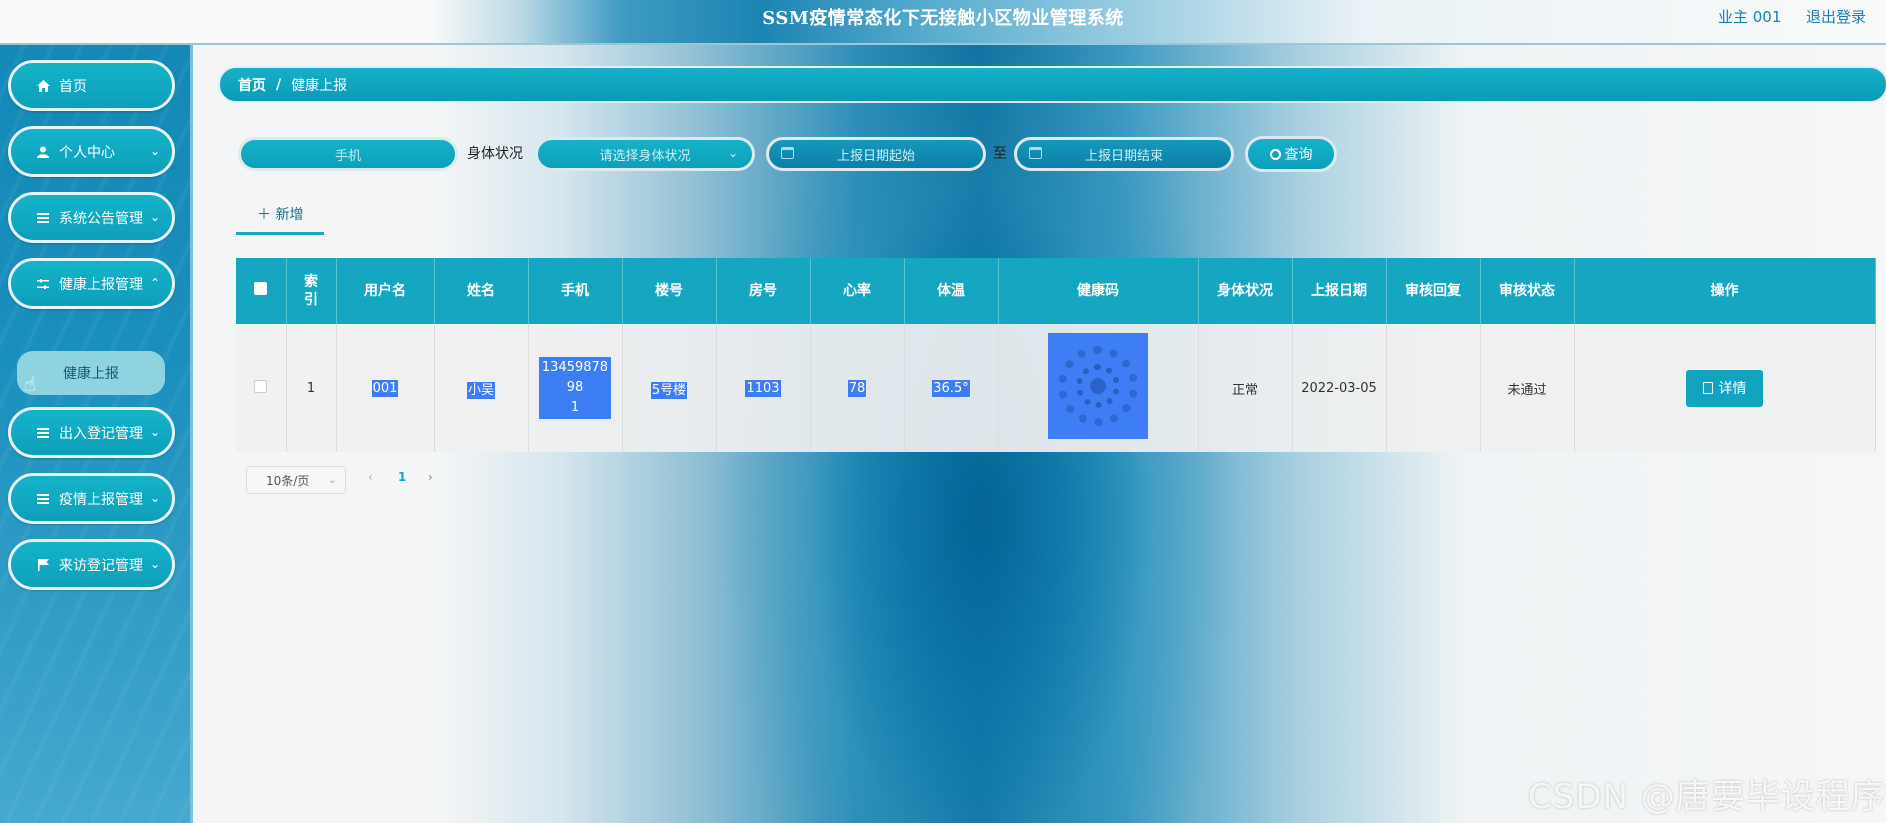  What do you see at coordinates (1707, 797) in the screenshot?
I see `watermark: CSDN @唐要毕设程序` at bounding box center [1707, 797].